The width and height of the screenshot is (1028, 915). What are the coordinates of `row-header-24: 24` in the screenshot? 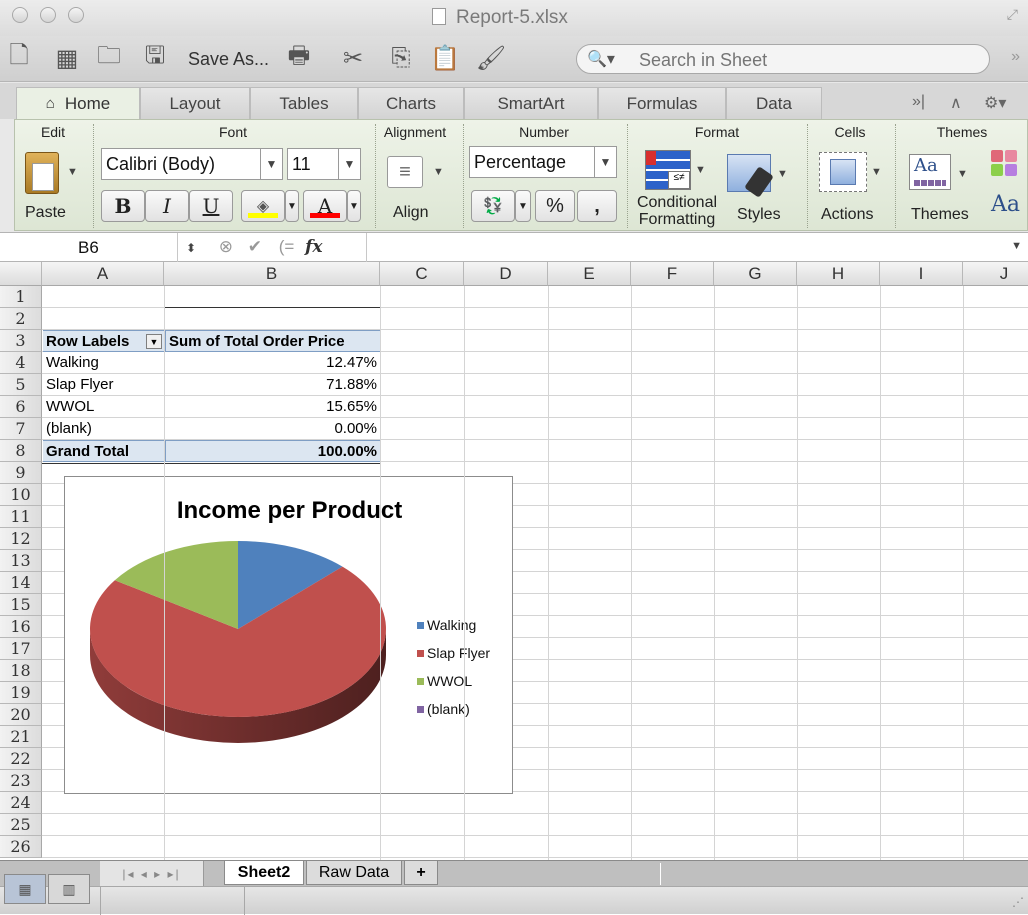 It's located at (21, 803).